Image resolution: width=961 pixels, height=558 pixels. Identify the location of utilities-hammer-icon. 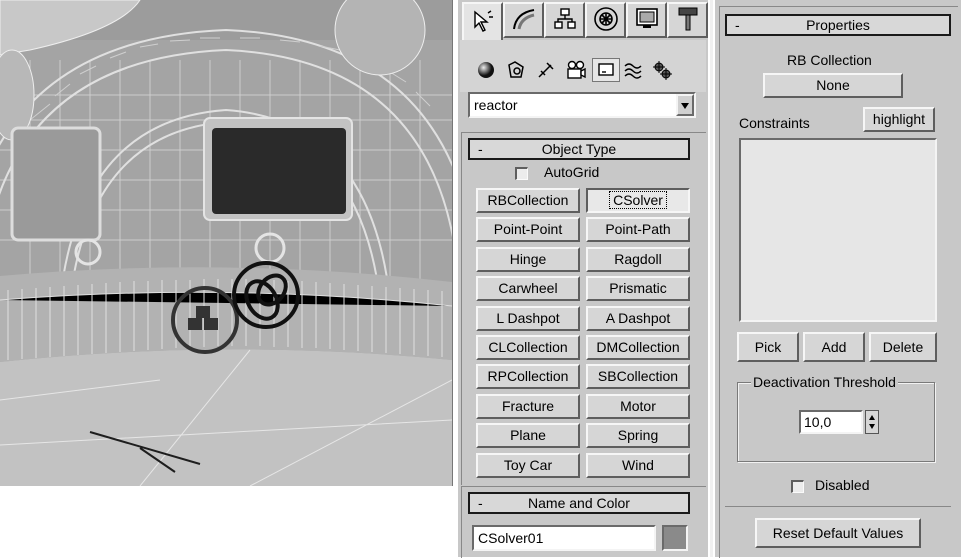
(688, 20).